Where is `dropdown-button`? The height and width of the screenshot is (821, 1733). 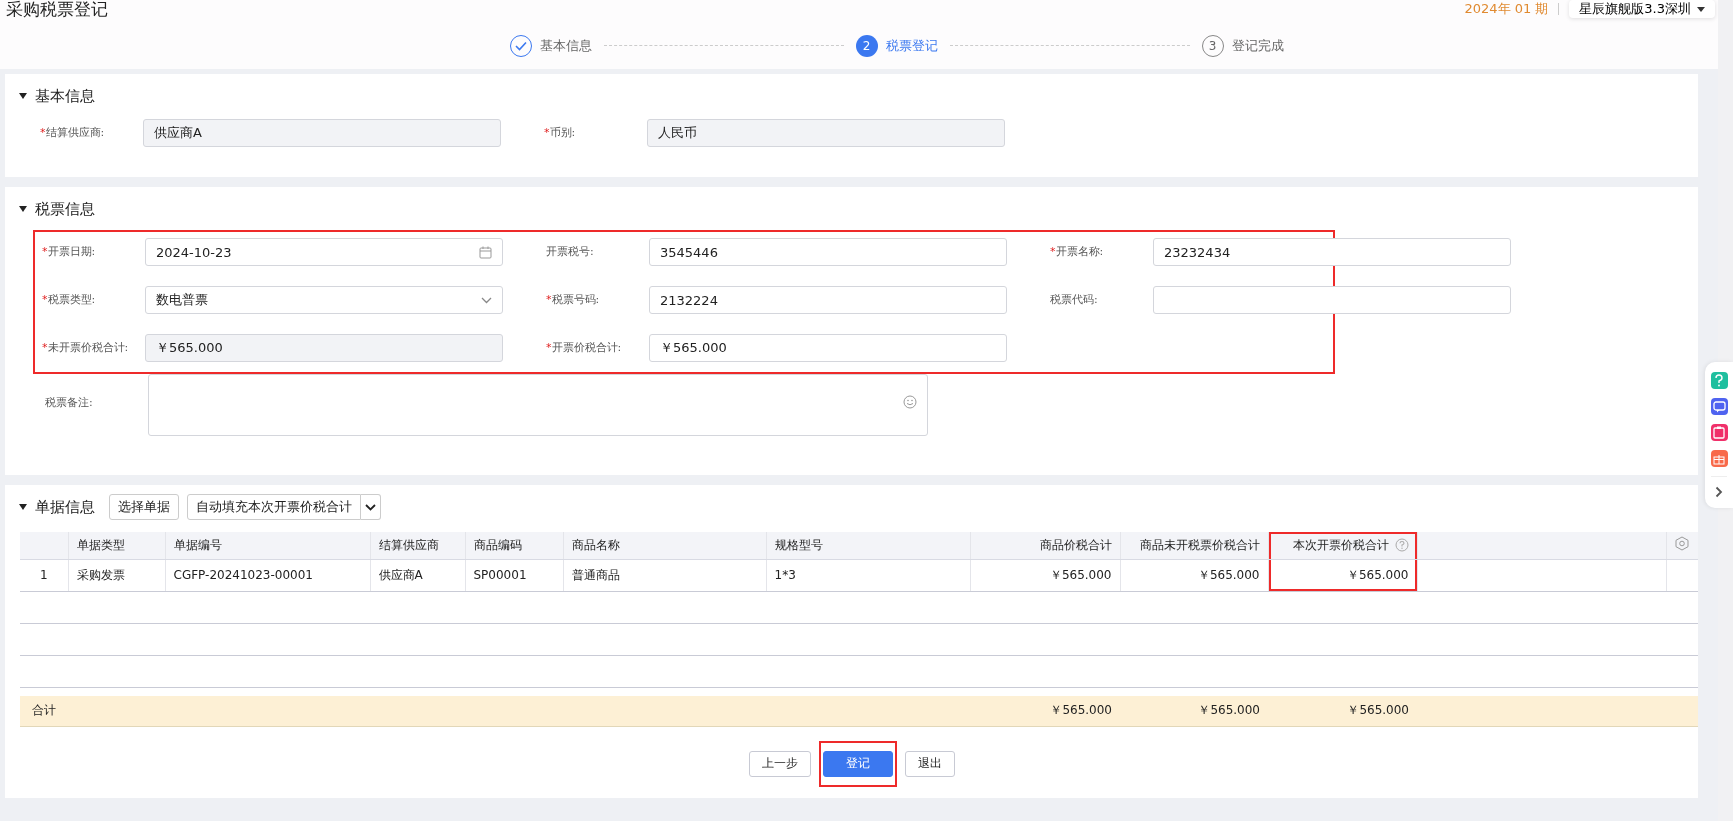 dropdown-button is located at coordinates (371, 507).